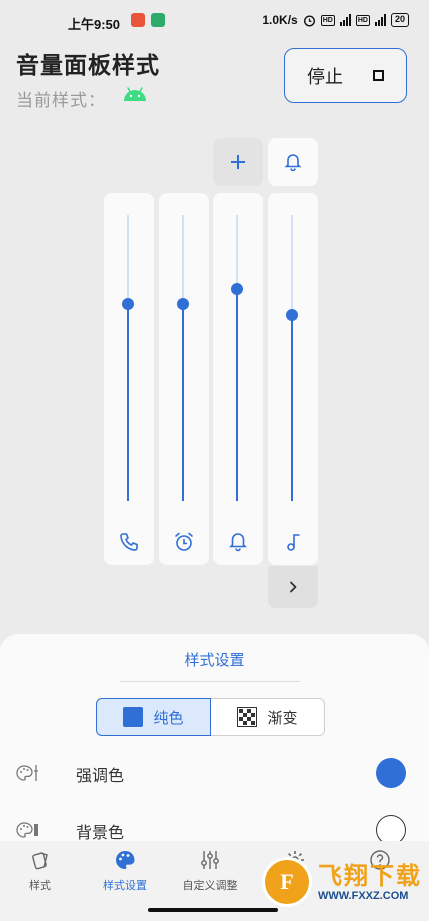 The height and width of the screenshot is (921, 429). Describe the element at coordinates (335, 20) in the screenshot. I see `status-right: 1.0K/s HD HD 20` at that location.